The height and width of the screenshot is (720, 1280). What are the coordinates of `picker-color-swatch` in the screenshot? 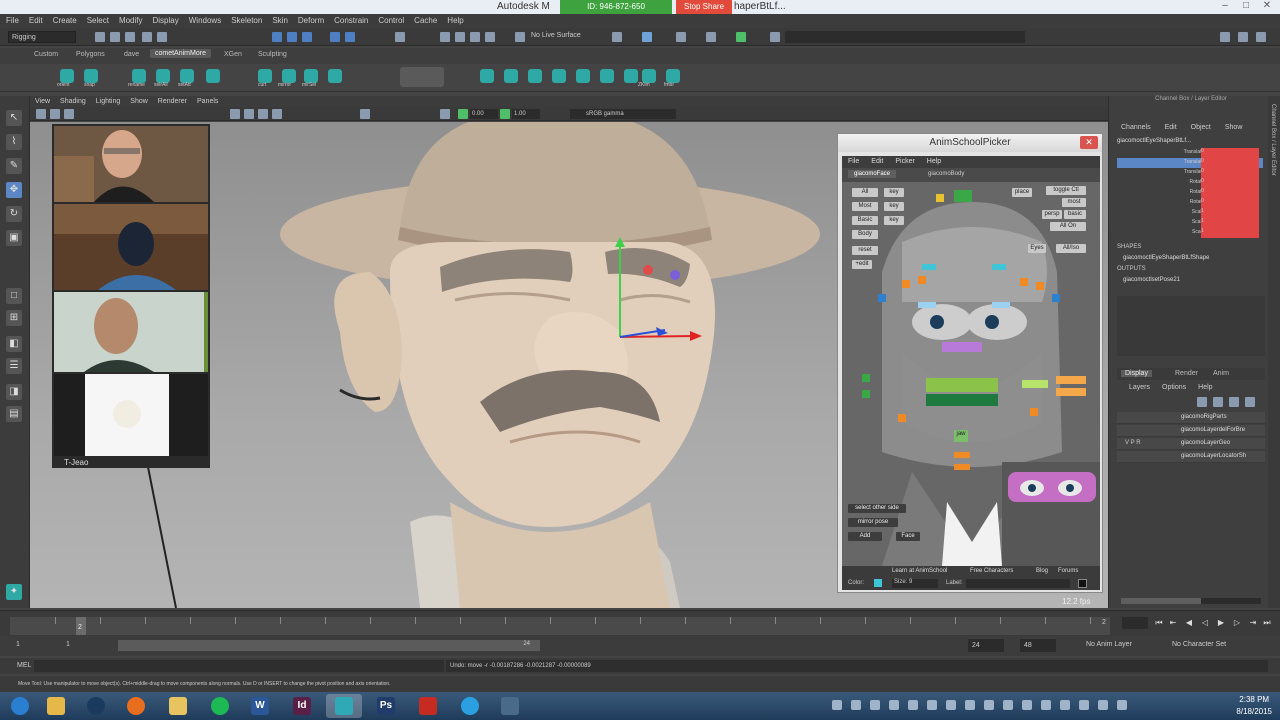 It's located at (878, 583).